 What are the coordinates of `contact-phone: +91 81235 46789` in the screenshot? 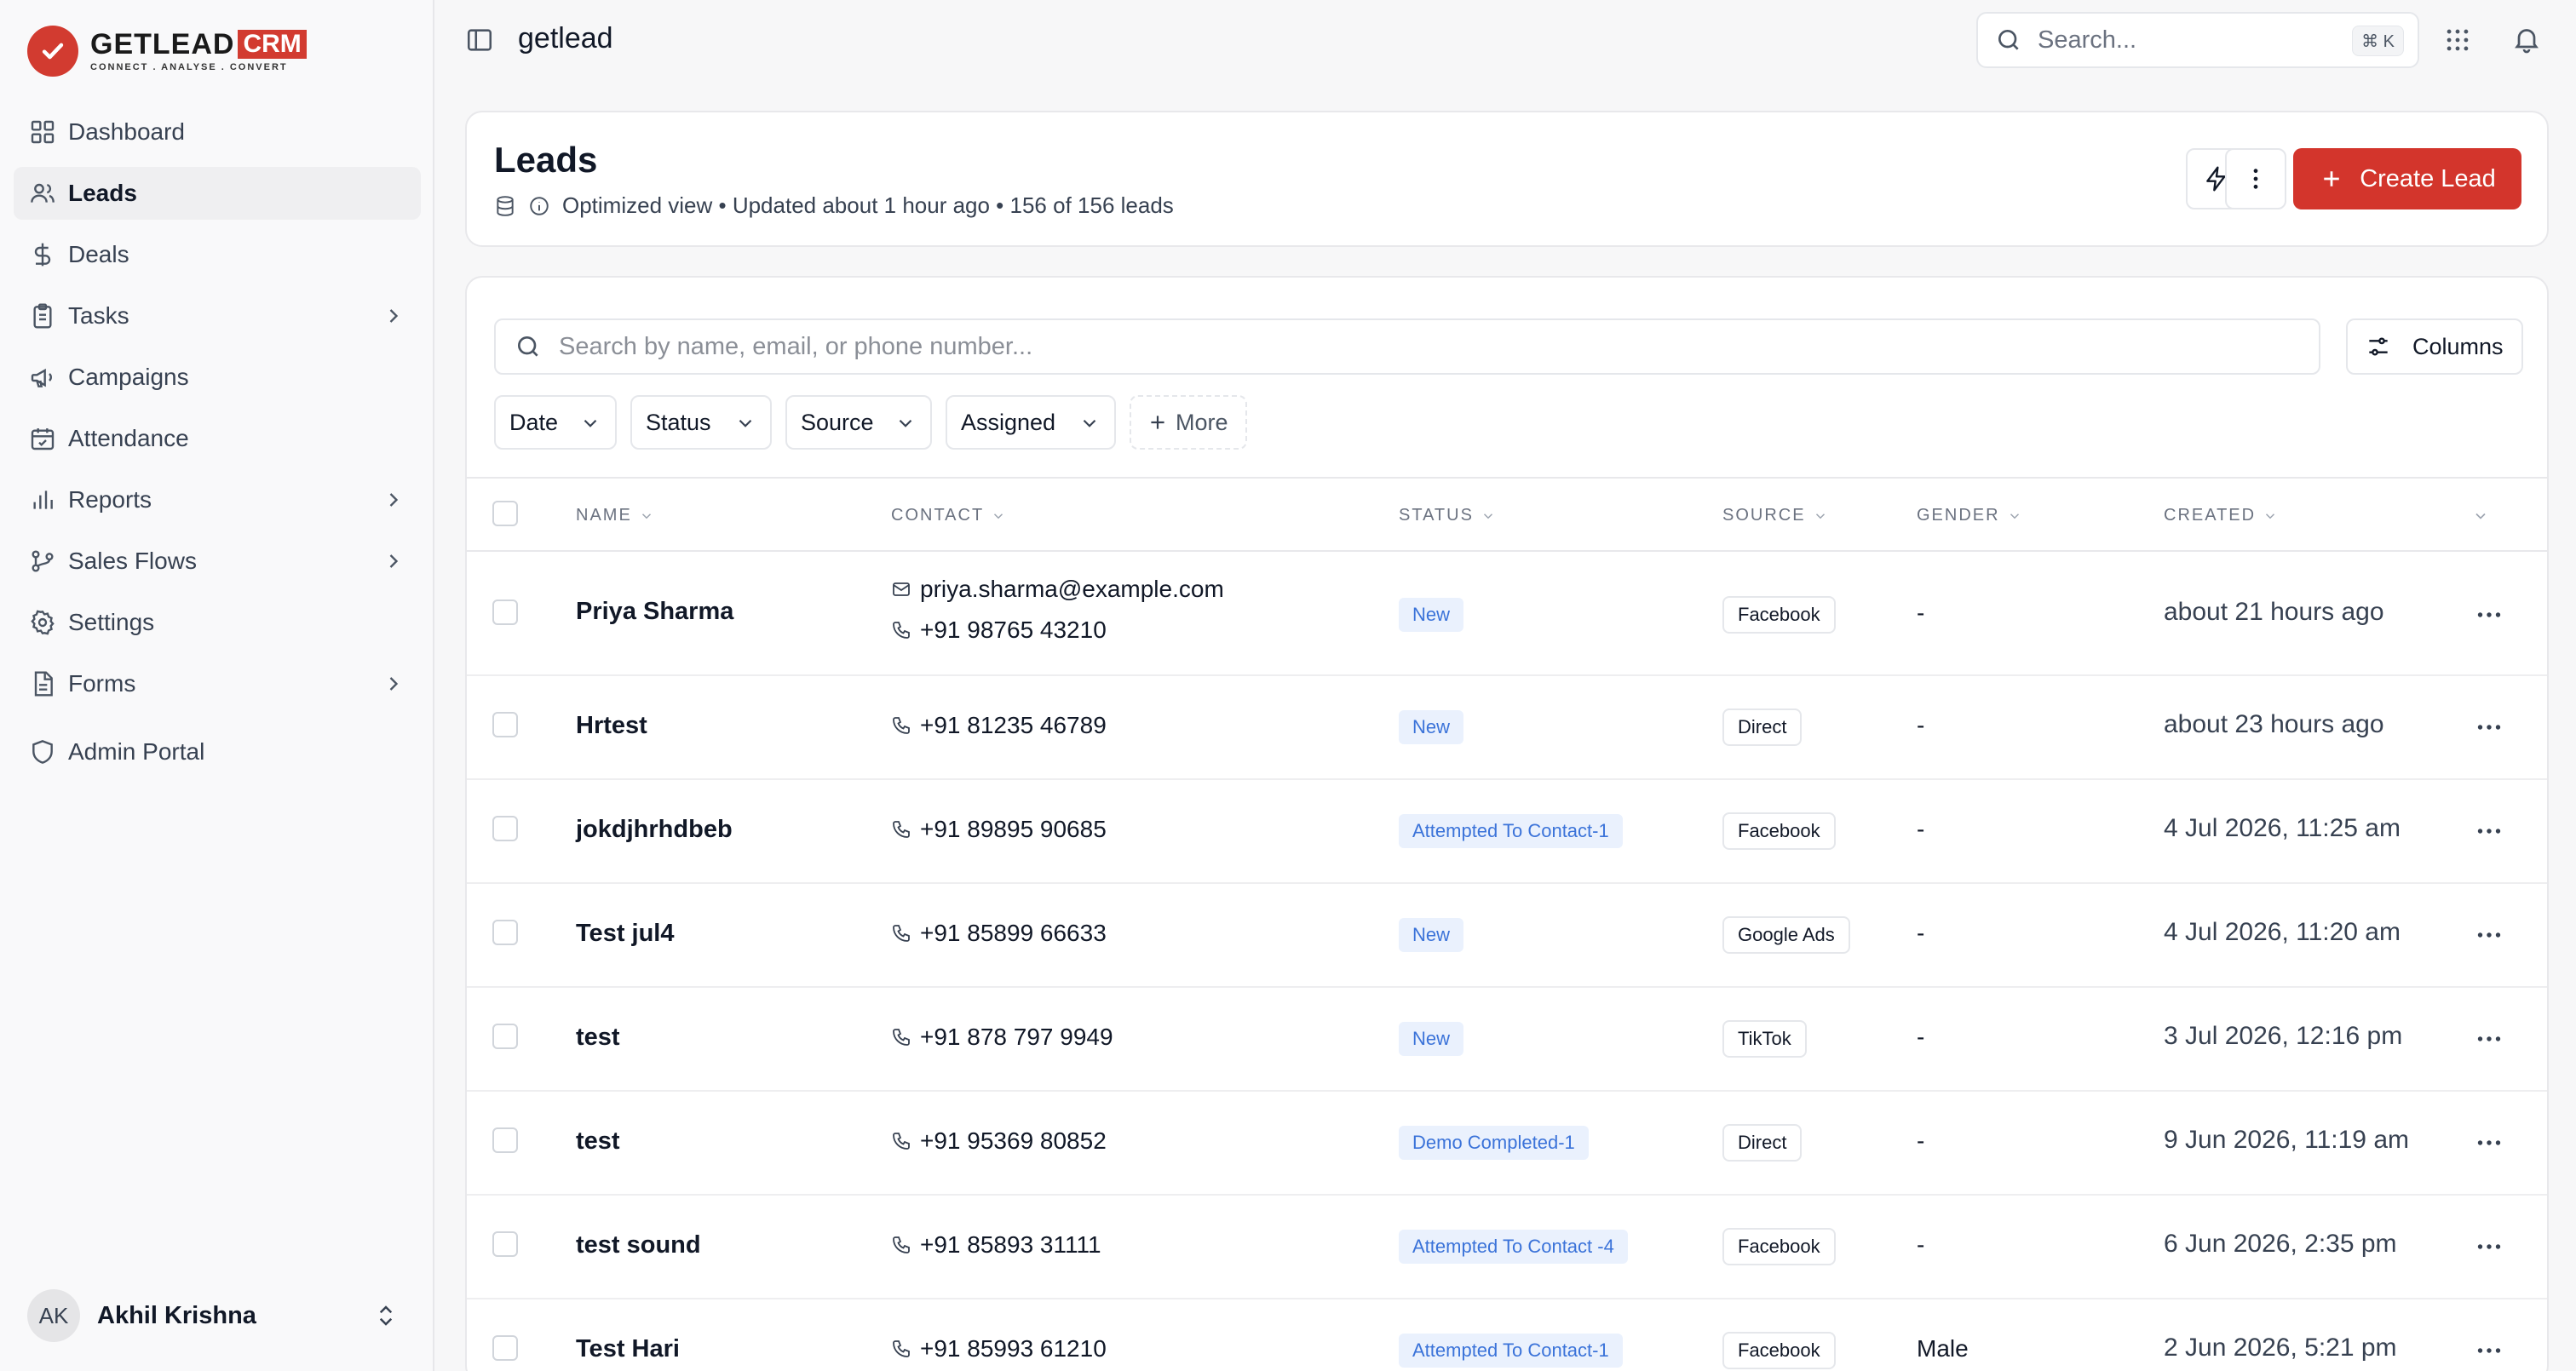 It's located at (999, 725).